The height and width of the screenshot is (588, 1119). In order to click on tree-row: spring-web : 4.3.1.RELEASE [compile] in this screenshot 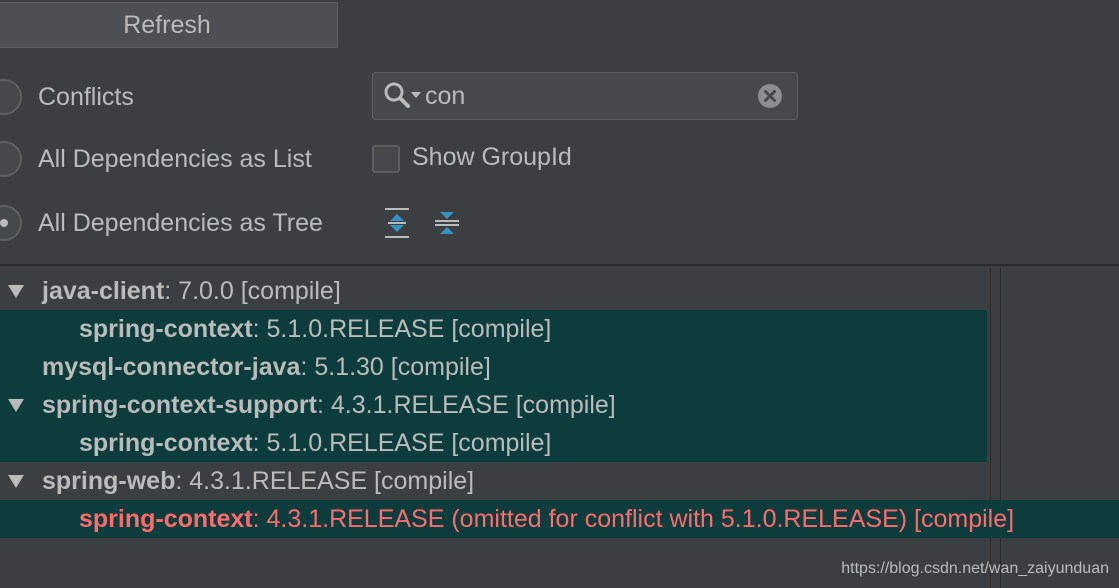, I will do `click(495, 481)`.